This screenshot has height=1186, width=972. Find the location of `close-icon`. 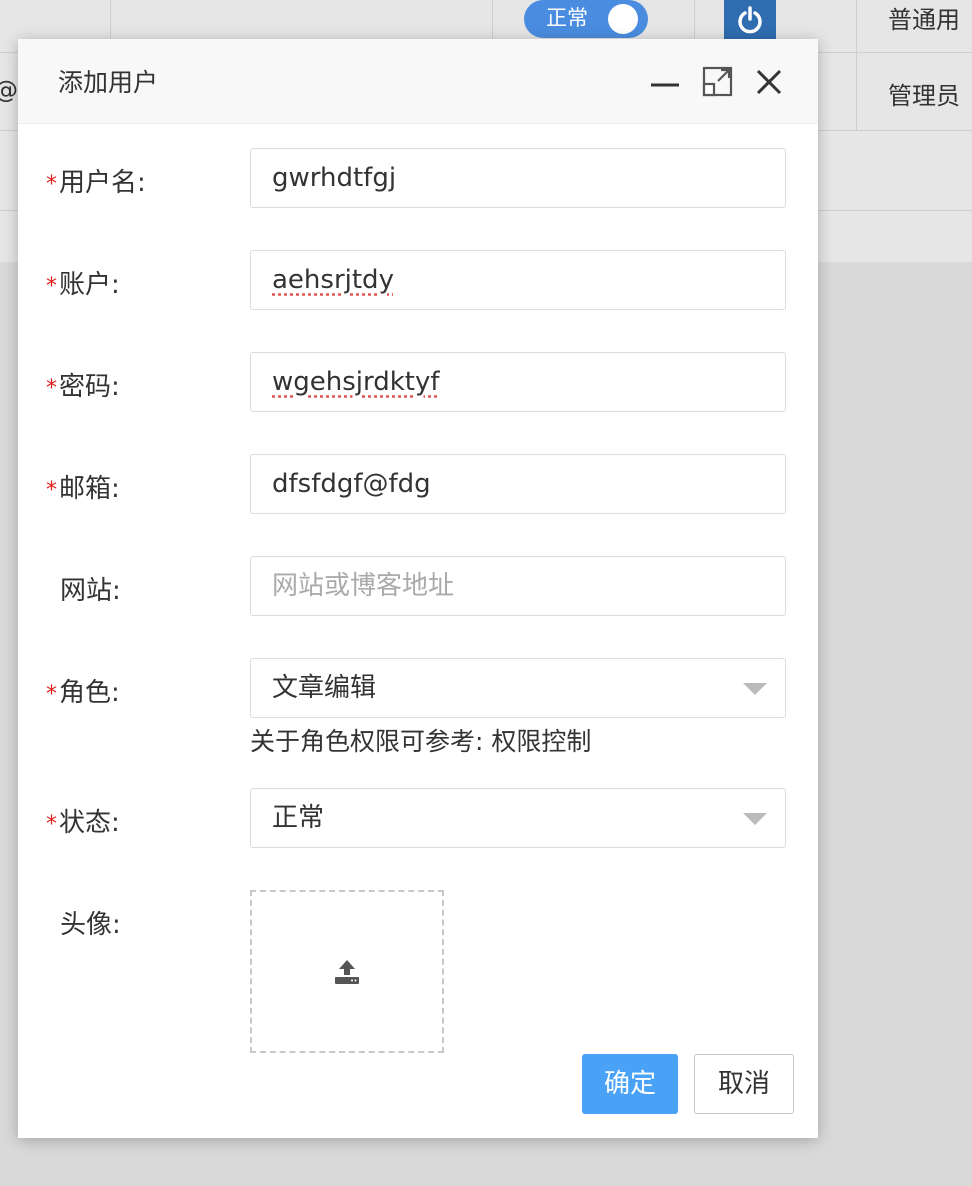

close-icon is located at coordinates (769, 82).